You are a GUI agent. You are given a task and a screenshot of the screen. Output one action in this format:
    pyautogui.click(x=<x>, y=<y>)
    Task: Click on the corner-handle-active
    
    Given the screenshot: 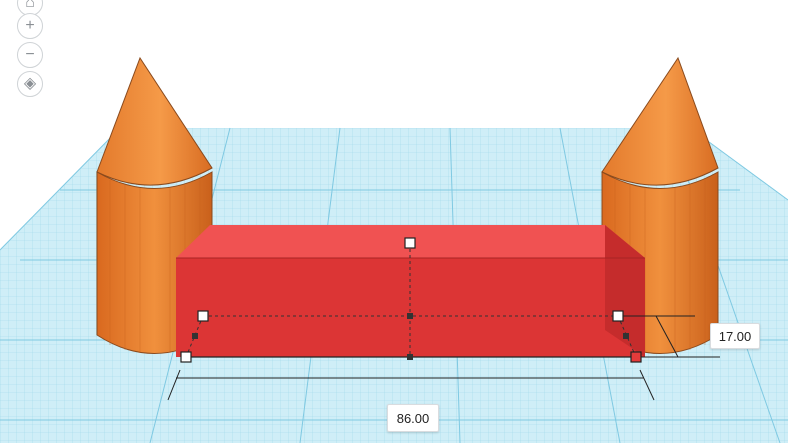 What is the action you would take?
    pyautogui.click(x=636, y=357)
    